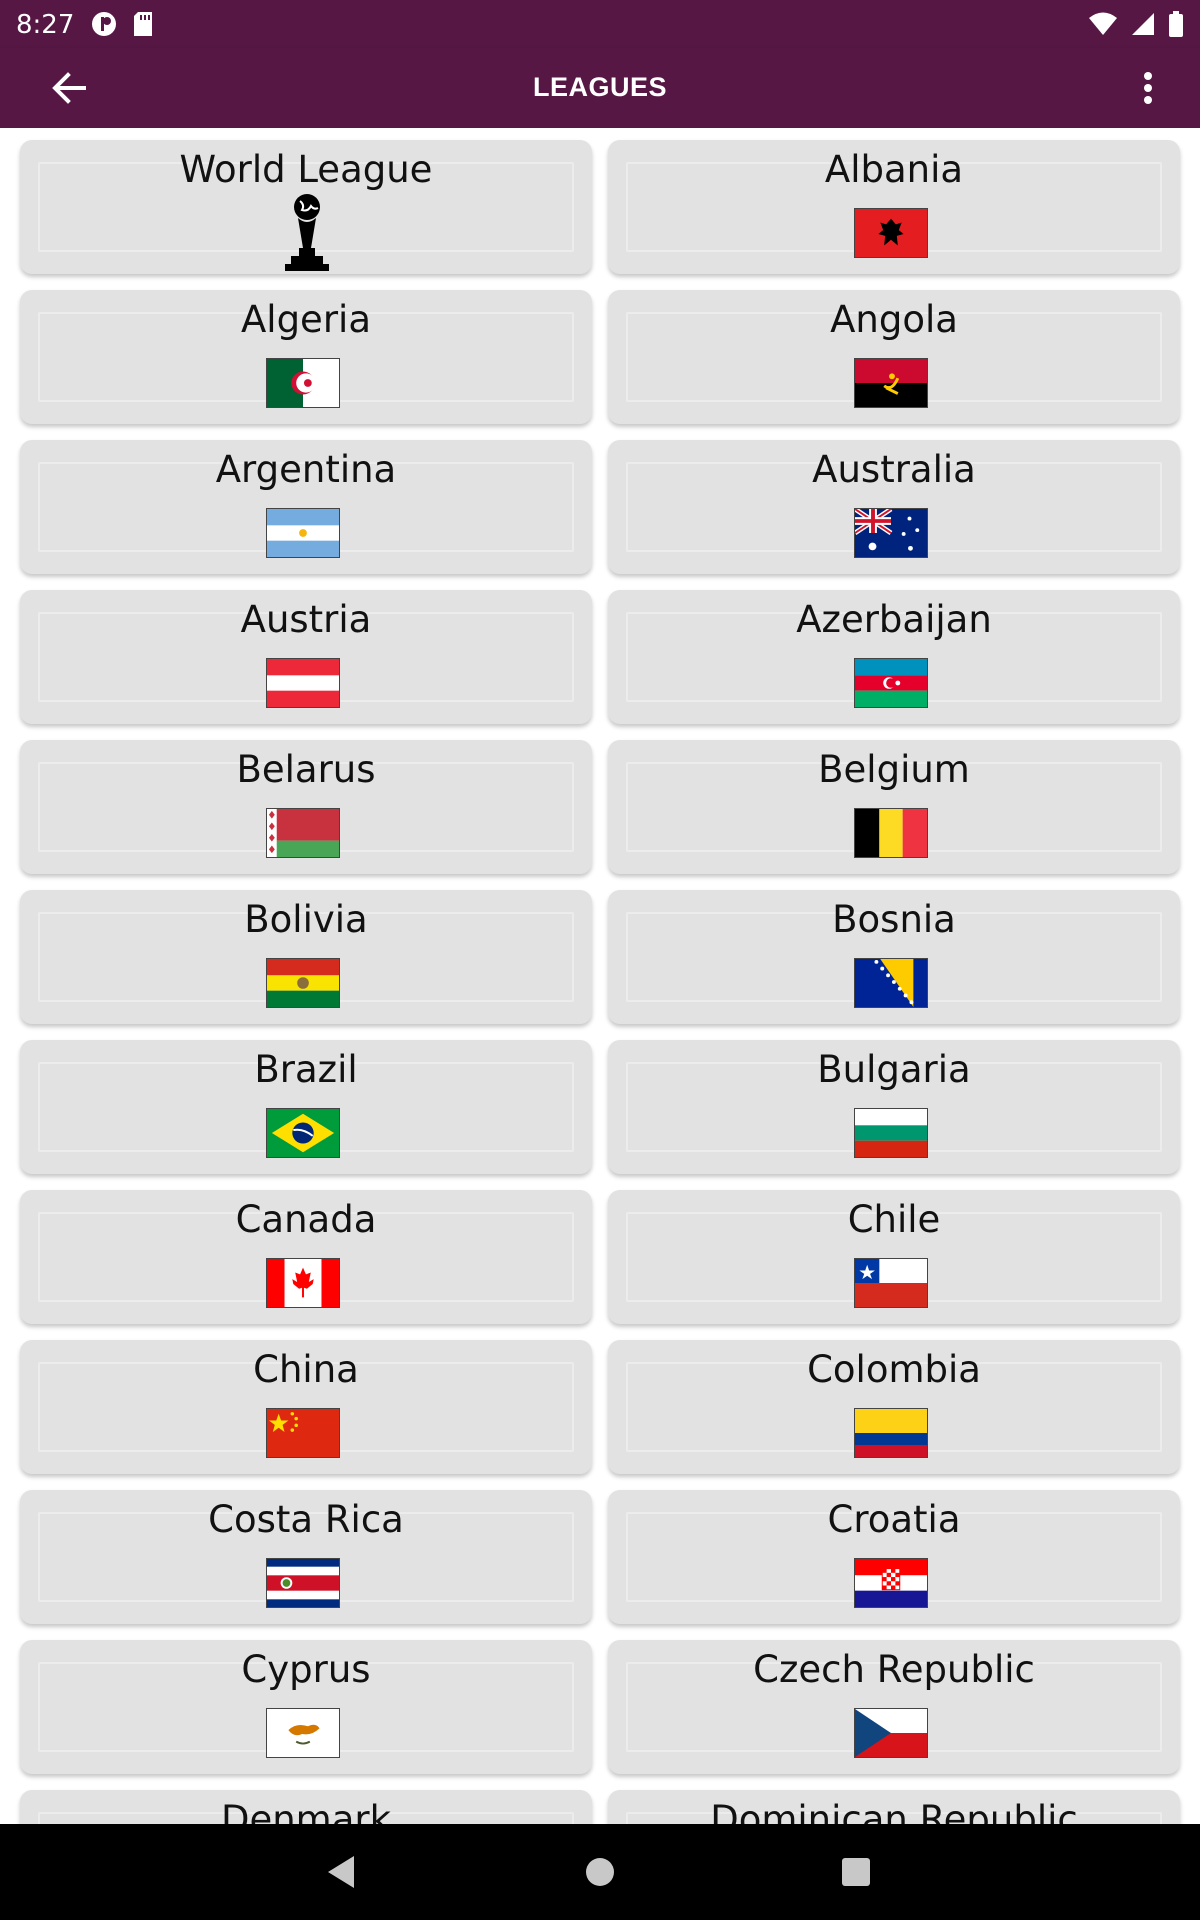 The width and height of the screenshot is (1200, 1920). What do you see at coordinates (891, 1283) in the screenshot?
I see `chile-flag-icon` at bounding box center [891, 1283].